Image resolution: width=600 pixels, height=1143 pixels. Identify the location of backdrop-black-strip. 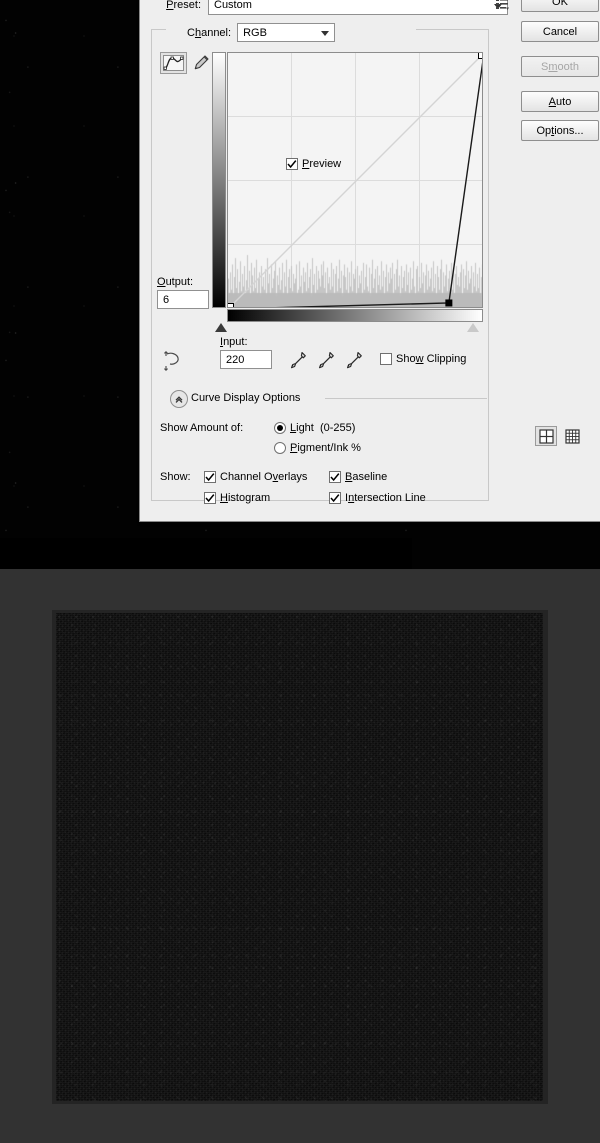
(206, 553).